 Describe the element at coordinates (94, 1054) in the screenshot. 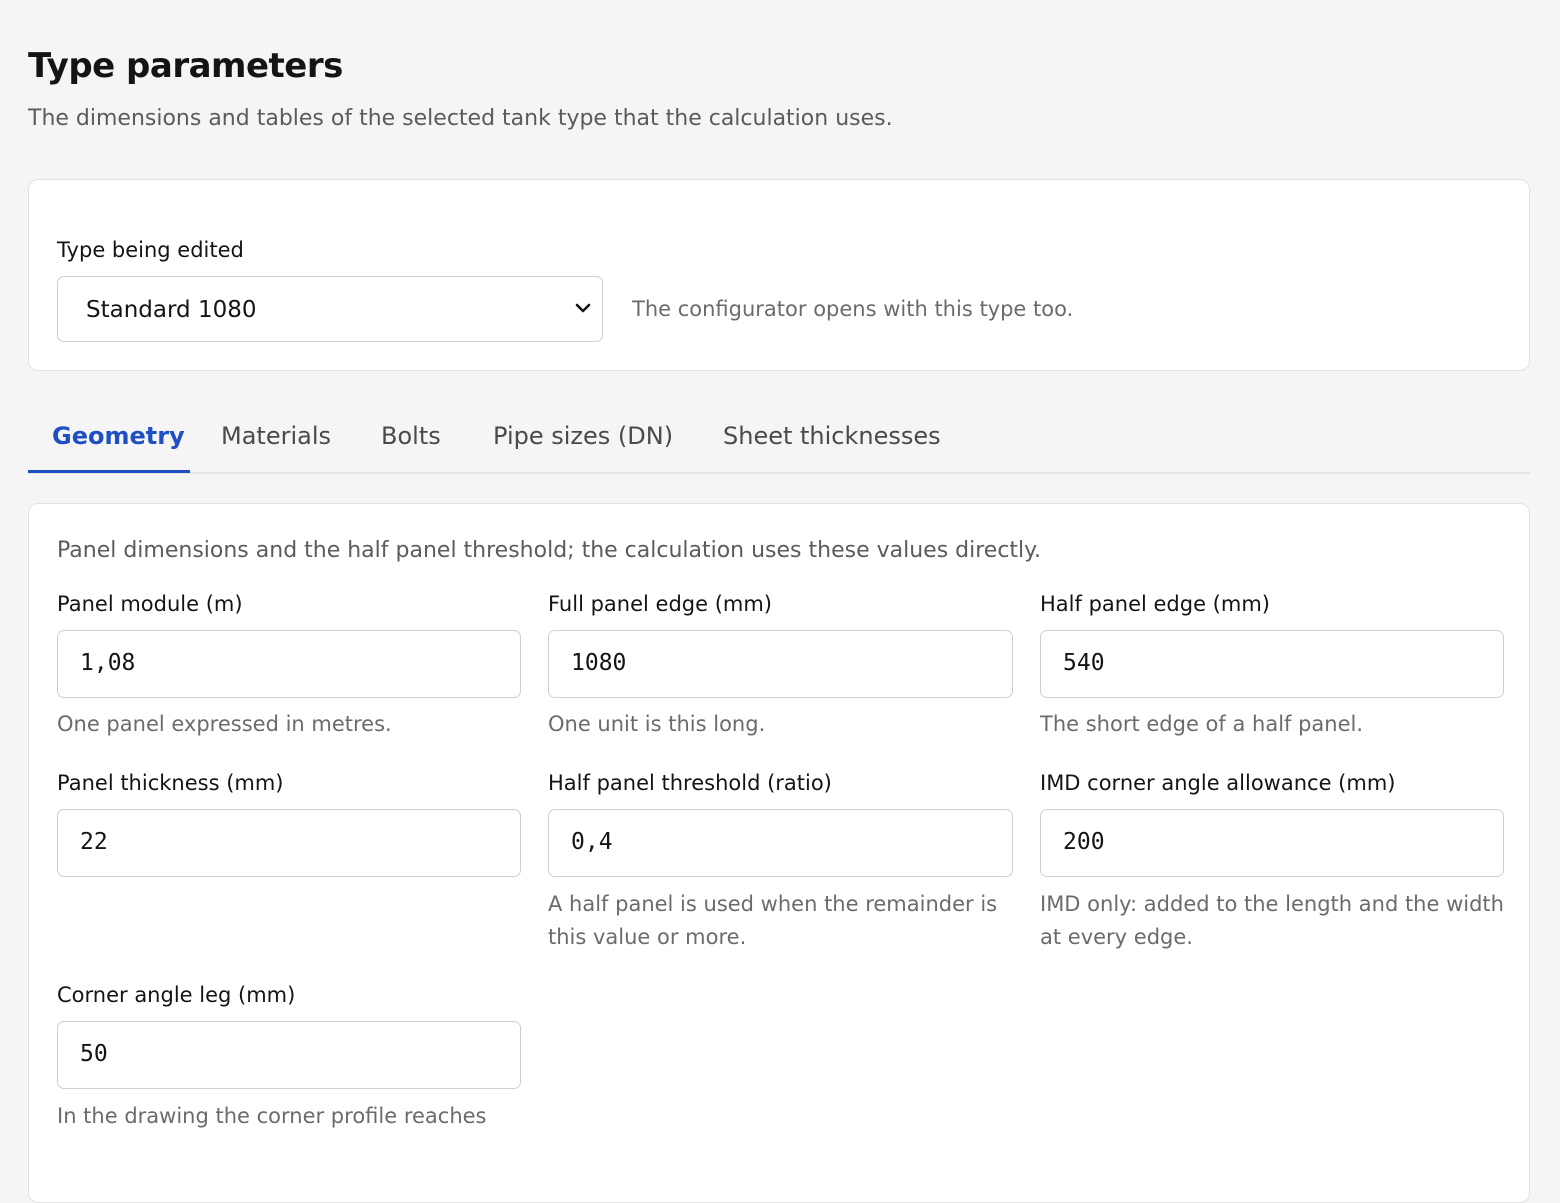

I see `corner-angle-leg-value: 50` at that location.